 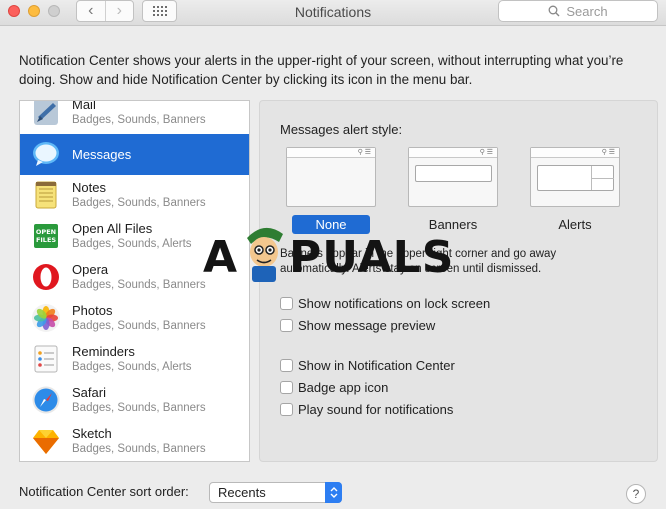 What do you see at coordinates (134, 400) in the screenshot?
I see `list-item-safari: Safari Badges, Sounds, Banners` at bounding box center [134, 400].